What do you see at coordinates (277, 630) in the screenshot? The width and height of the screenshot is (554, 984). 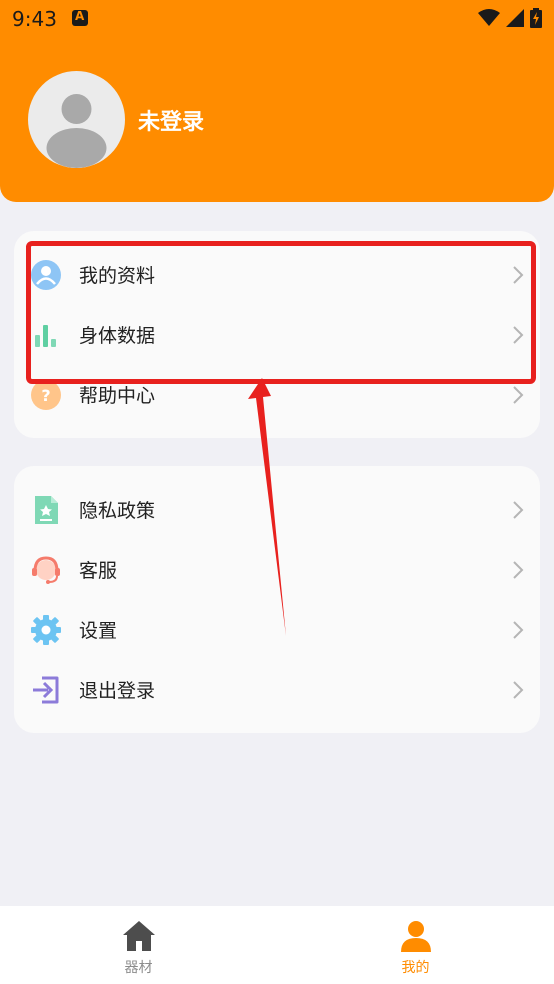 I see `menu-item-settings: 设置` at bounding box center [277, 630].